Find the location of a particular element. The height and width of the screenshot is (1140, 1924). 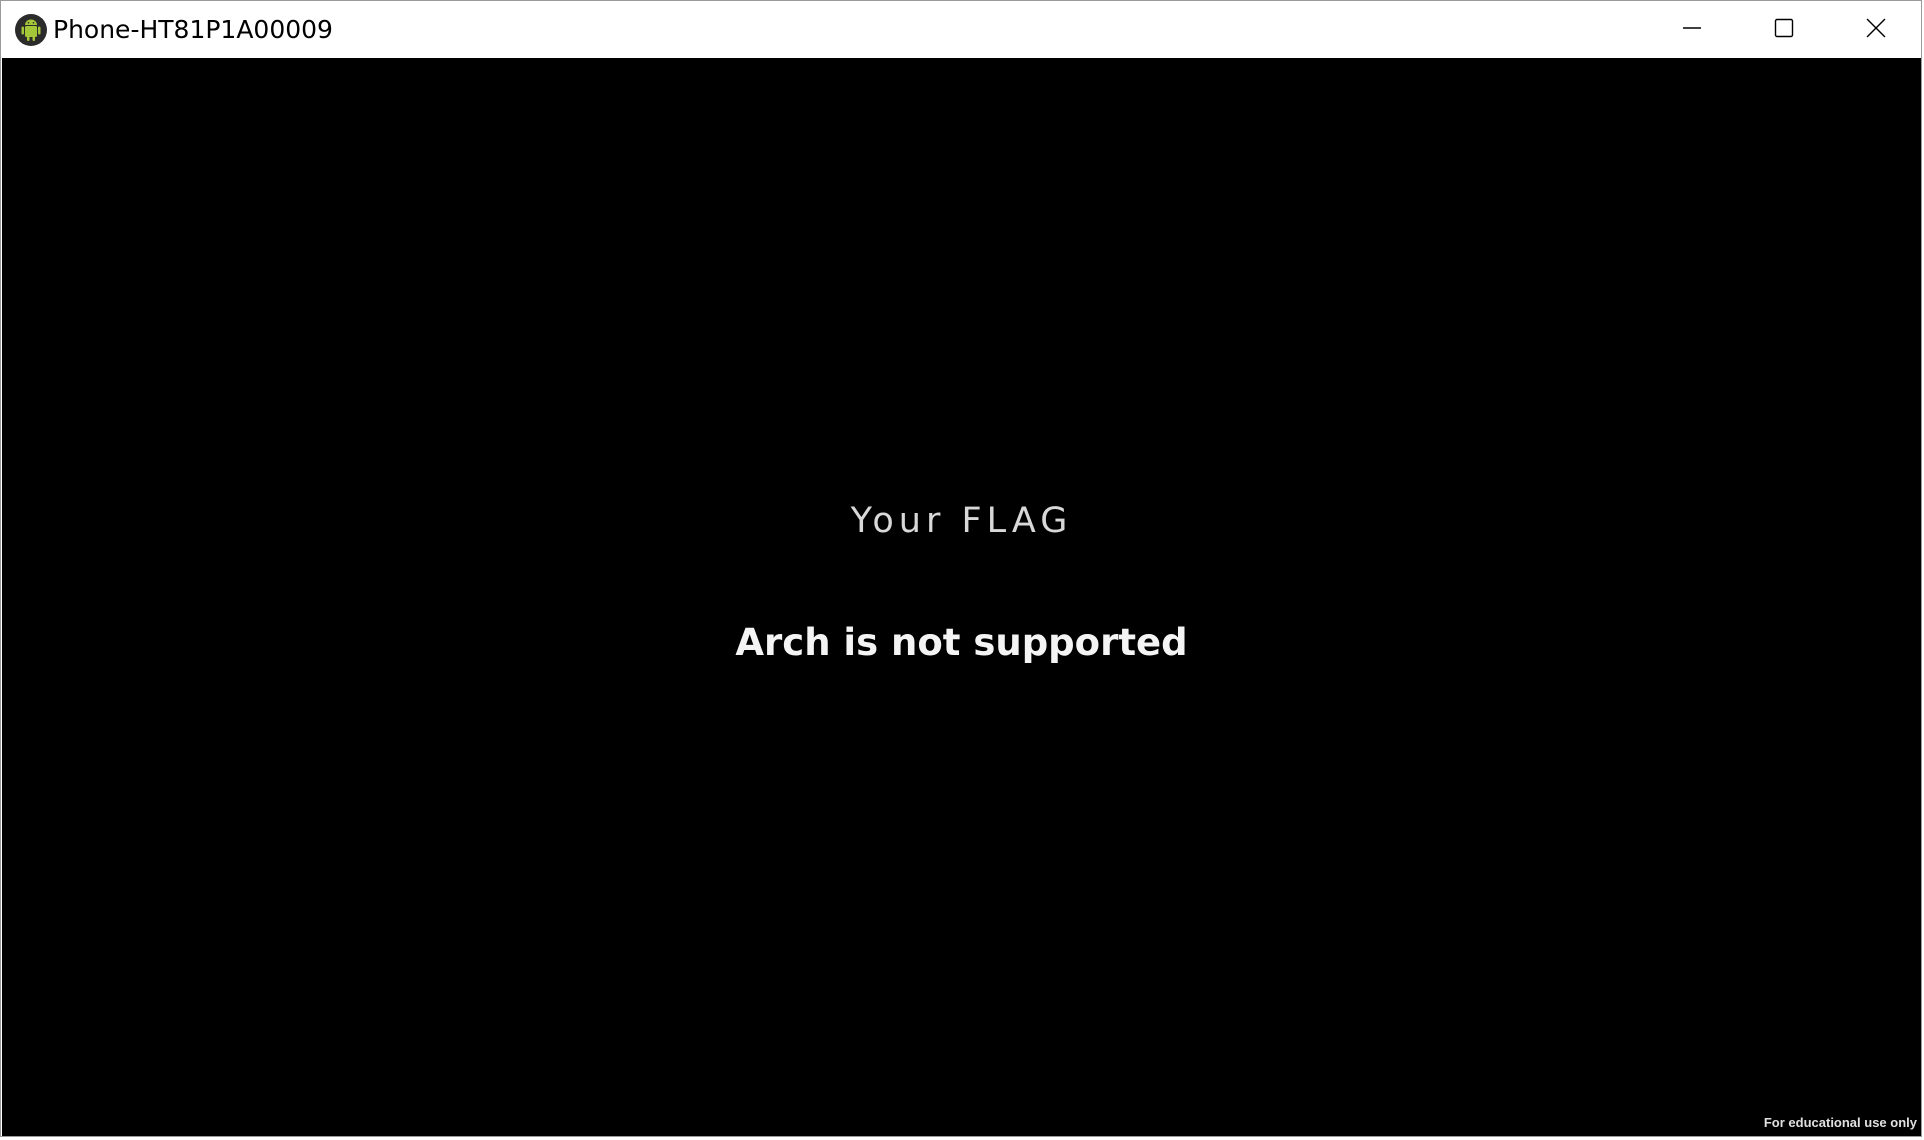

close-icon is located at coordinates (1876, 30).